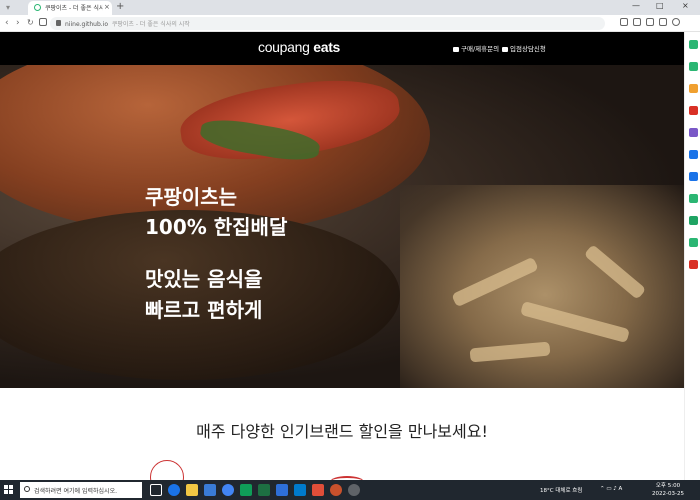  Describe the element at coordinates (156, 490) in the screenshot. I see `task-view-icon` at that location.